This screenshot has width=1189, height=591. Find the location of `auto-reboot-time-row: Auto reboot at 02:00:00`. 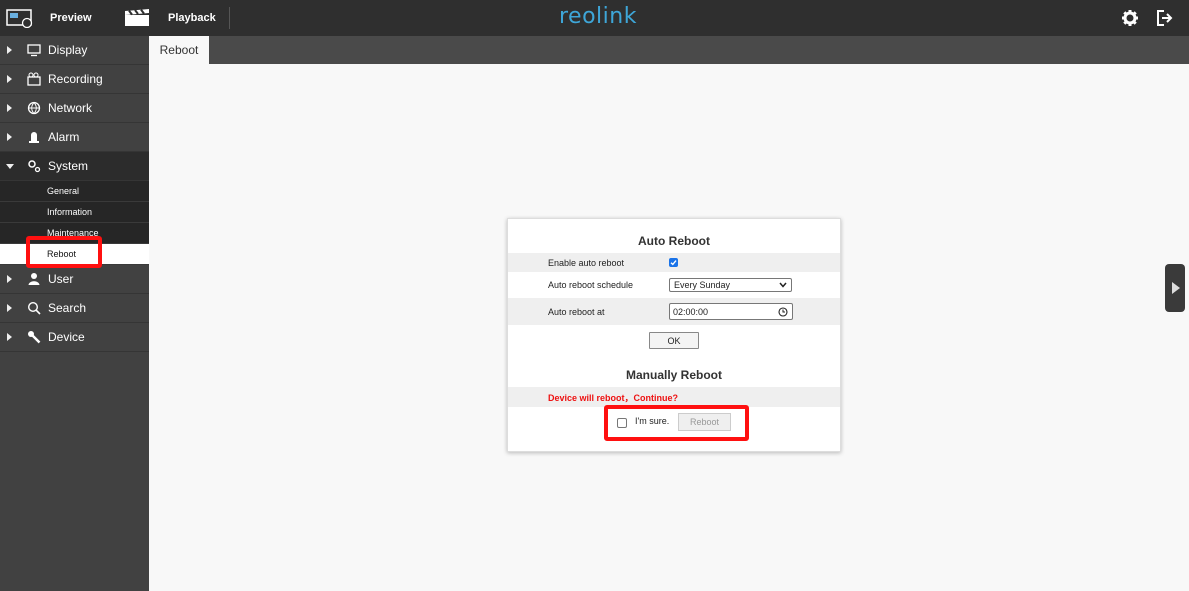

auto-reboot-time-row: Auto reboot at 02:00:00 is located at coordinates (674, 311).